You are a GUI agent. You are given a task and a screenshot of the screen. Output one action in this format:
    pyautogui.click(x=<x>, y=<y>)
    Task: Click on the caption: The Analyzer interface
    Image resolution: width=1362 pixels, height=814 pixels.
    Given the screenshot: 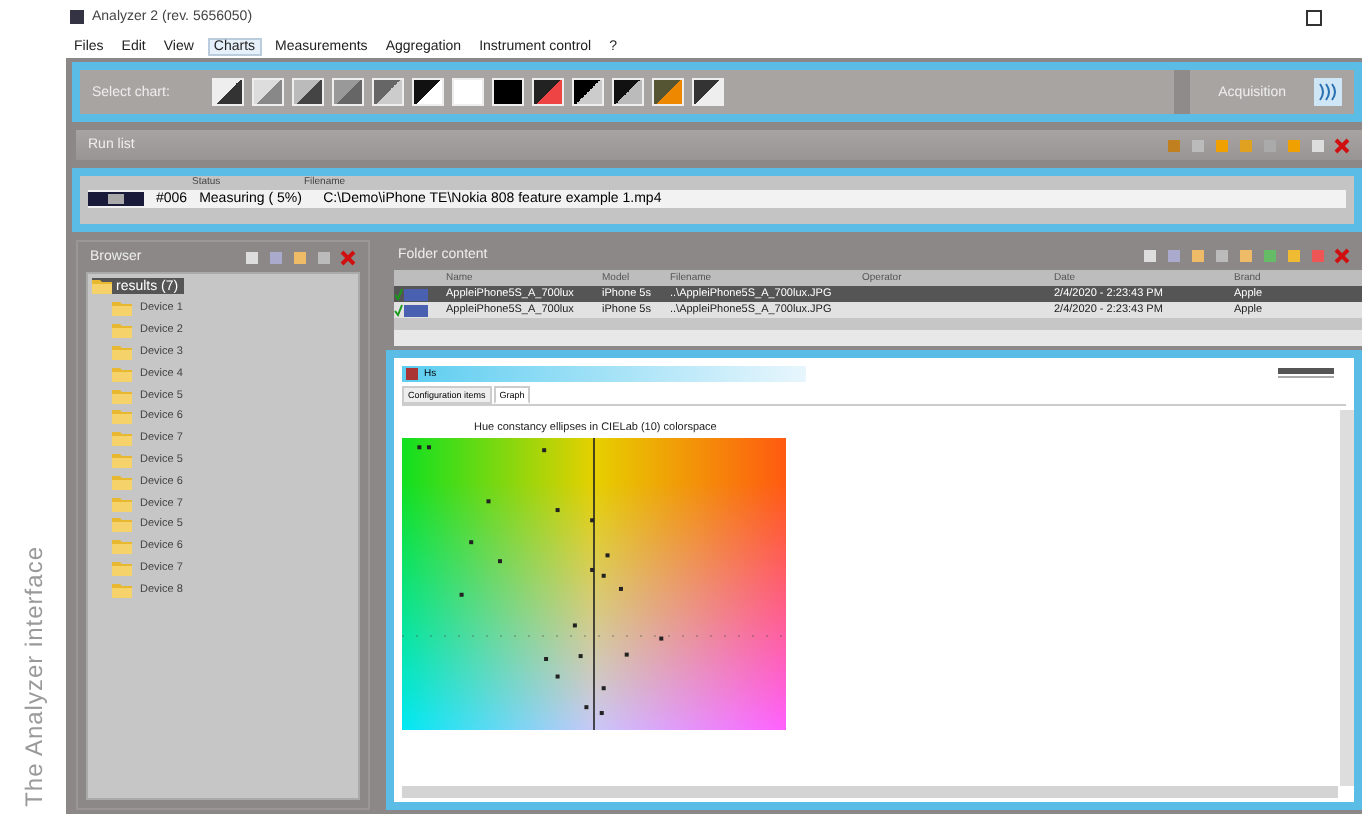 What is the action you would take?
    pyautogui.click(x=33, y=675)
    